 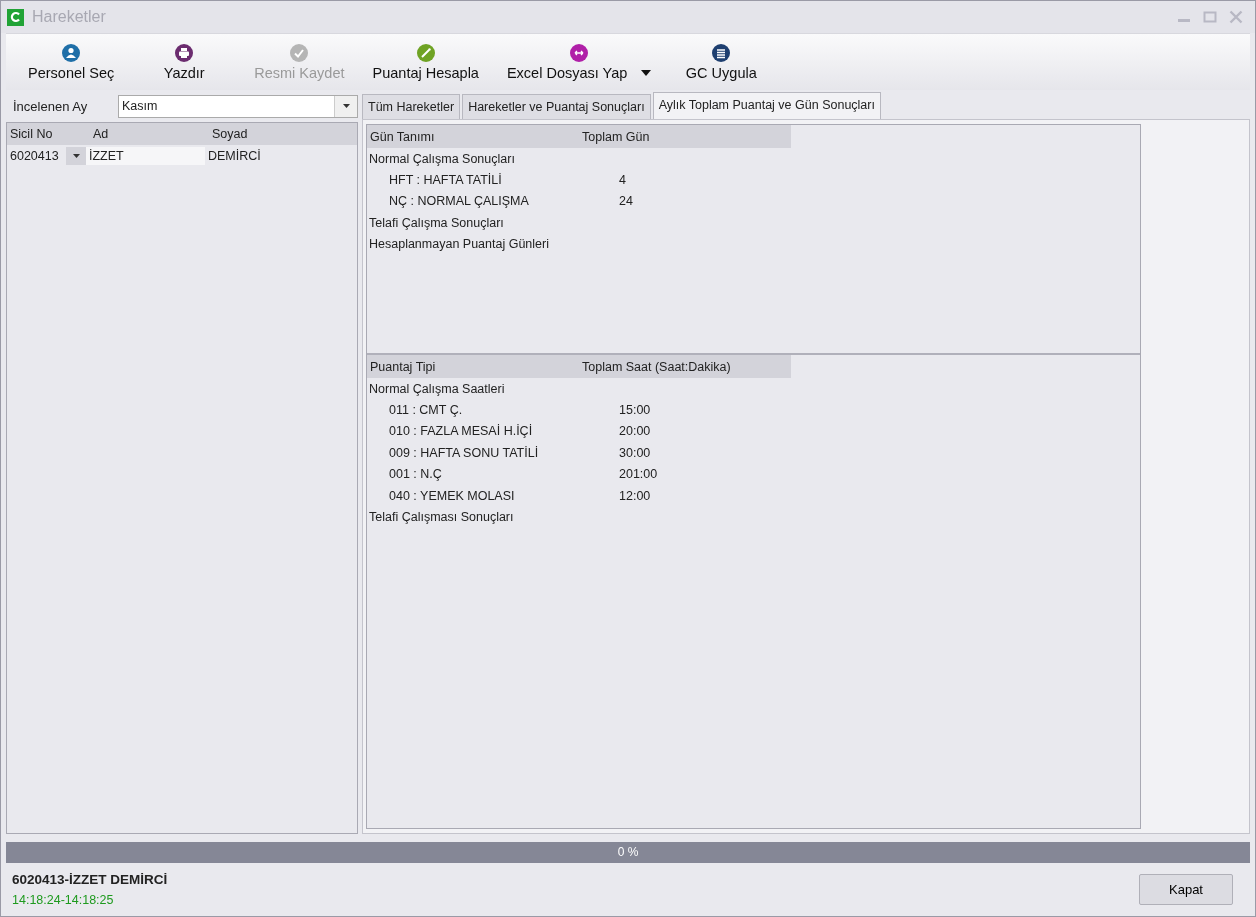 What do you see at coordinates (63, 900) in the screenshot?
I see `time-range: 14:18:24-14:18:25` at bounding box center [63, 900].